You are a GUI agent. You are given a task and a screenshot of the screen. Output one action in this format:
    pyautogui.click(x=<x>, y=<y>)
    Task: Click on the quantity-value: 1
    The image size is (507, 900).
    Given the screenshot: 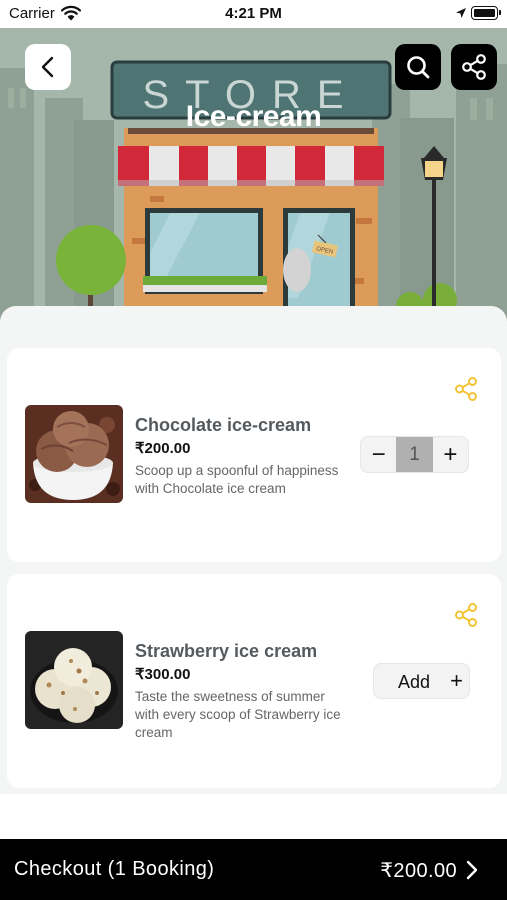 What is the action you would take?
    pyautogui.click(x=414, y=454)
    